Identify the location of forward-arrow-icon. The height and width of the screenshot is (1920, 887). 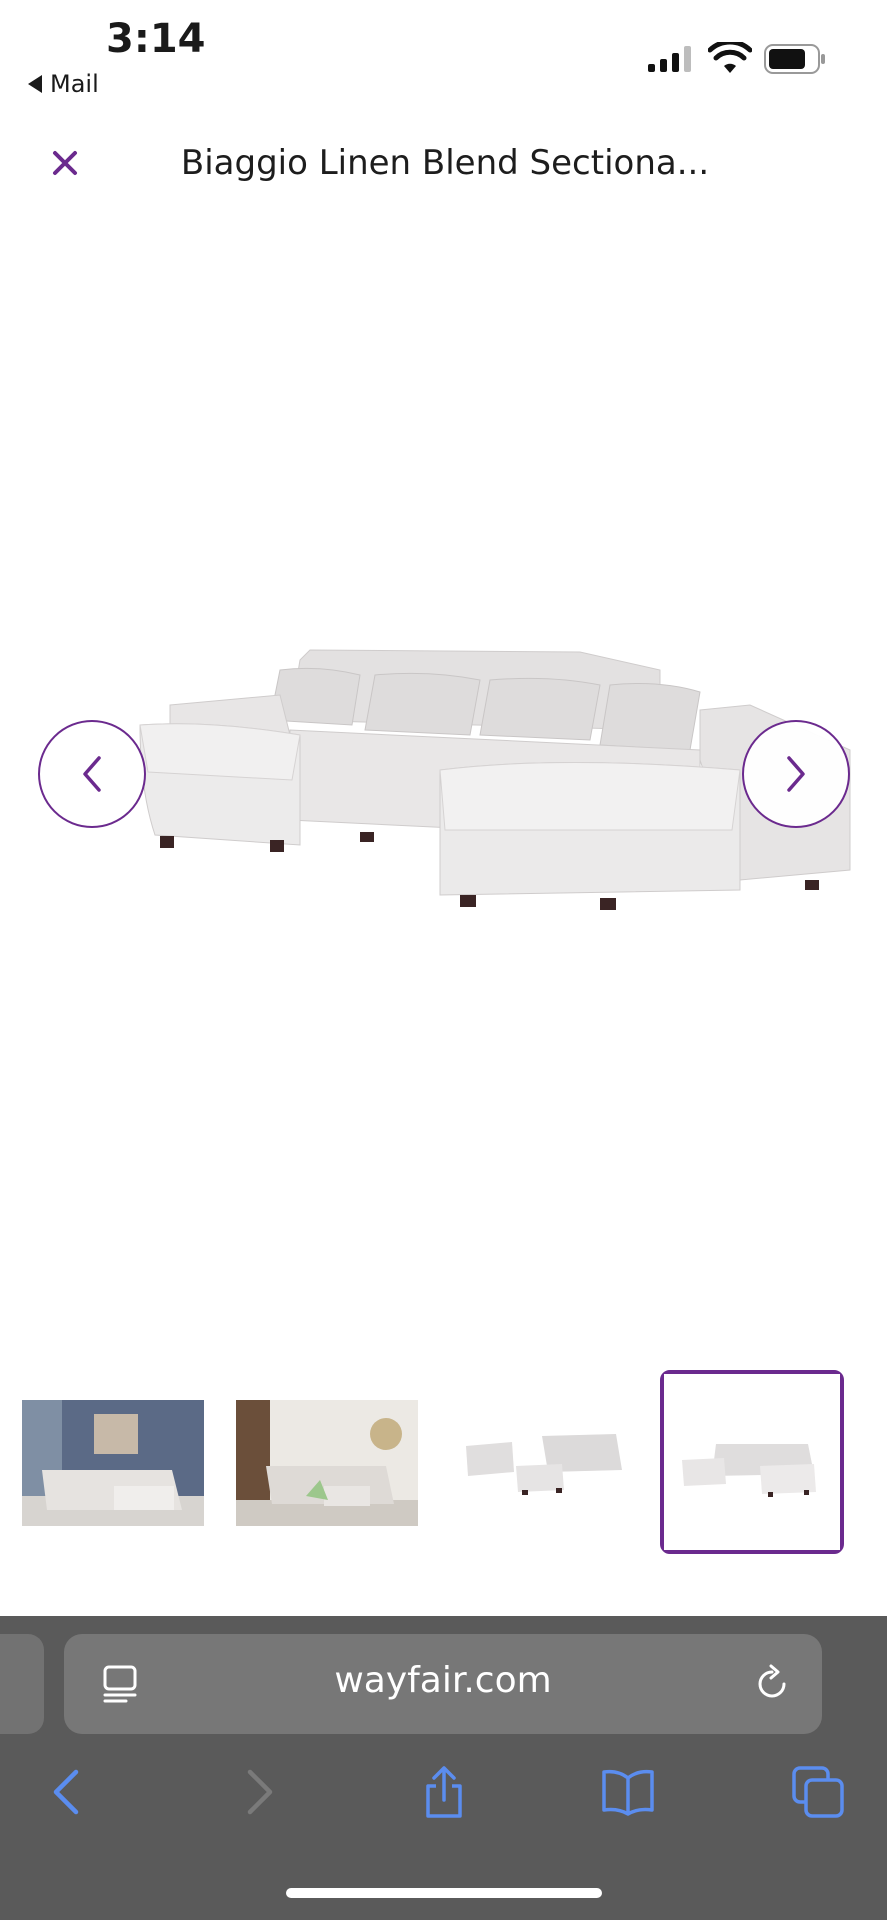
(258, 1792).